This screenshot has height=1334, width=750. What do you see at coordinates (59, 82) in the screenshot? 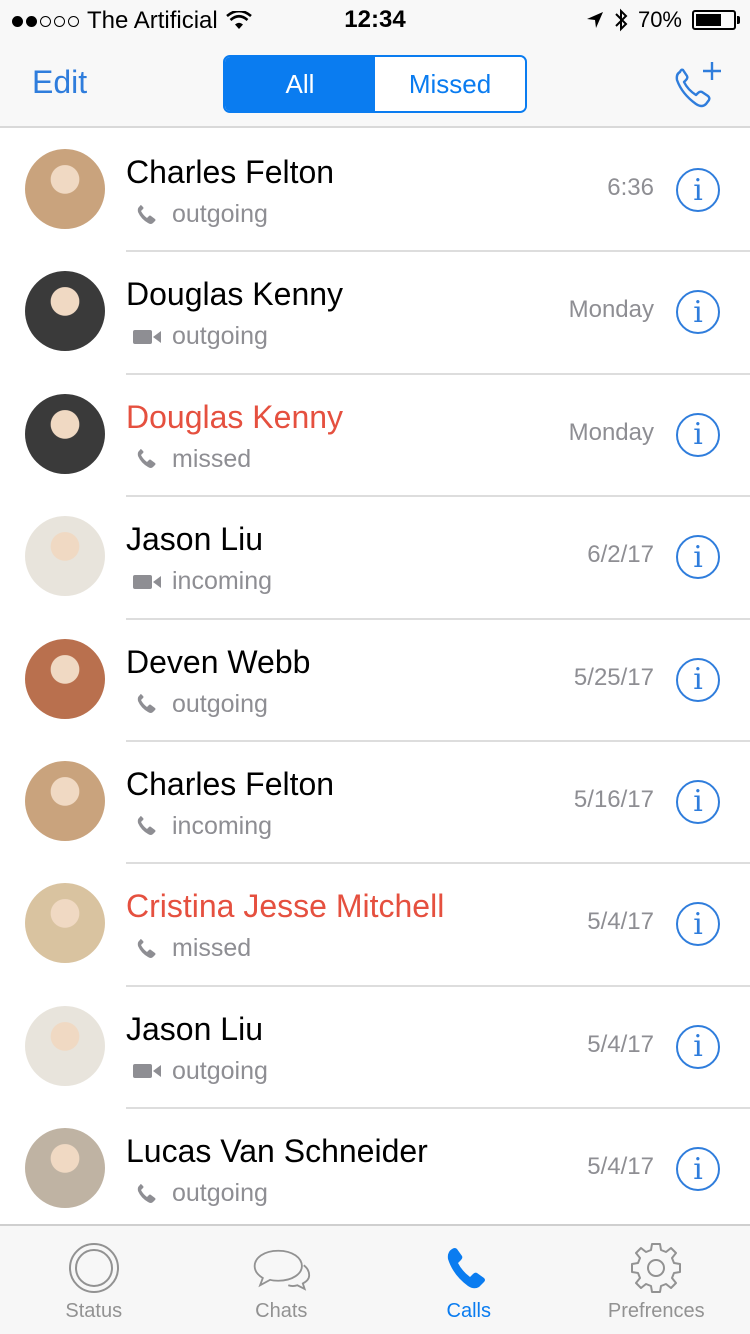
I see `edit-button: Edit` at bounding box center [59, 82].